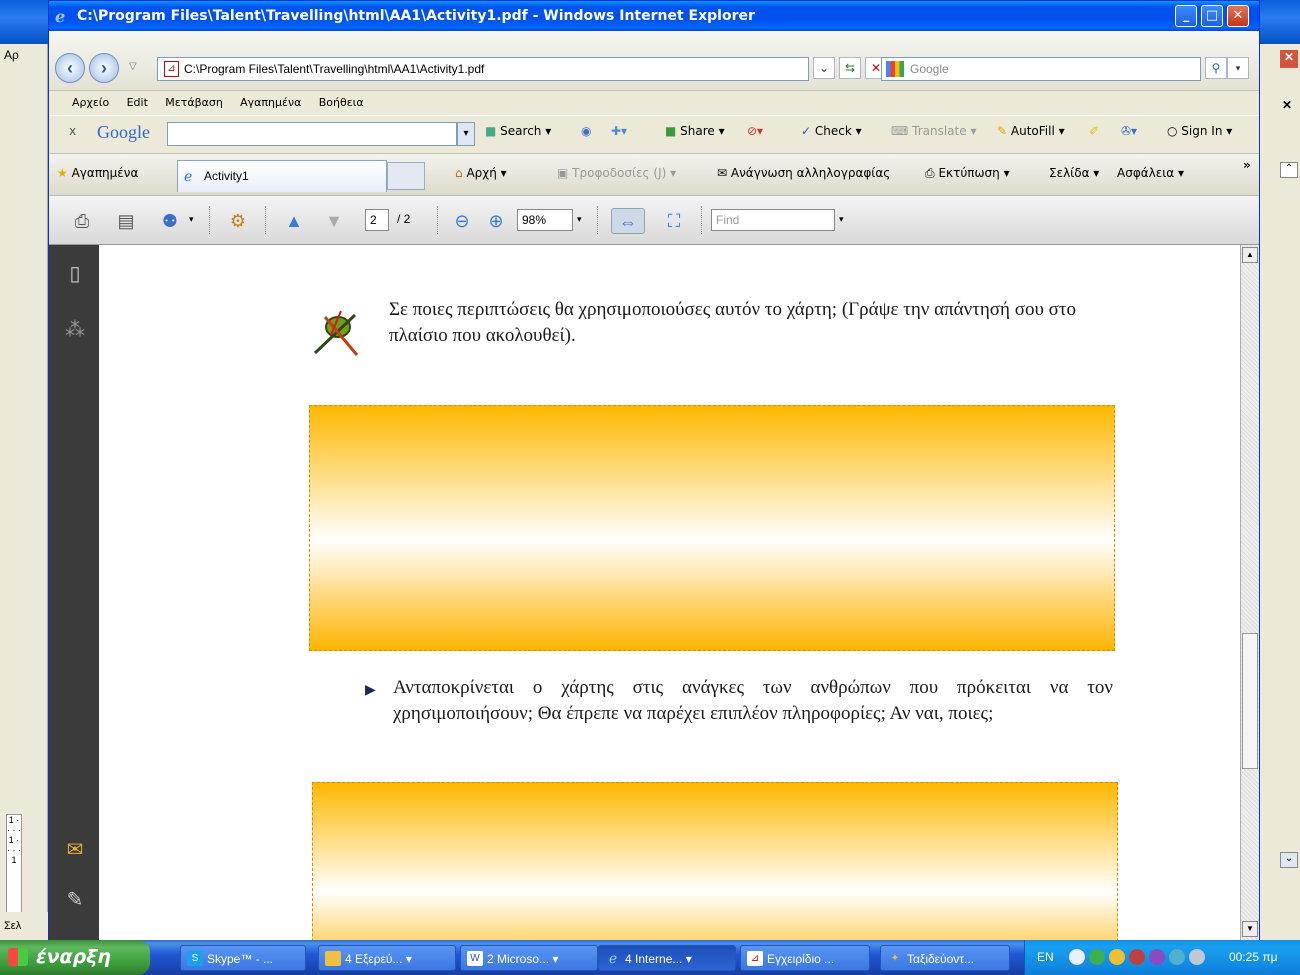 The image size is (1300, 975). Describe the element at coordinates (1150, 173) in the screenshot. I see `safety-menu-button: Ασφάλεια ▾` at that location.